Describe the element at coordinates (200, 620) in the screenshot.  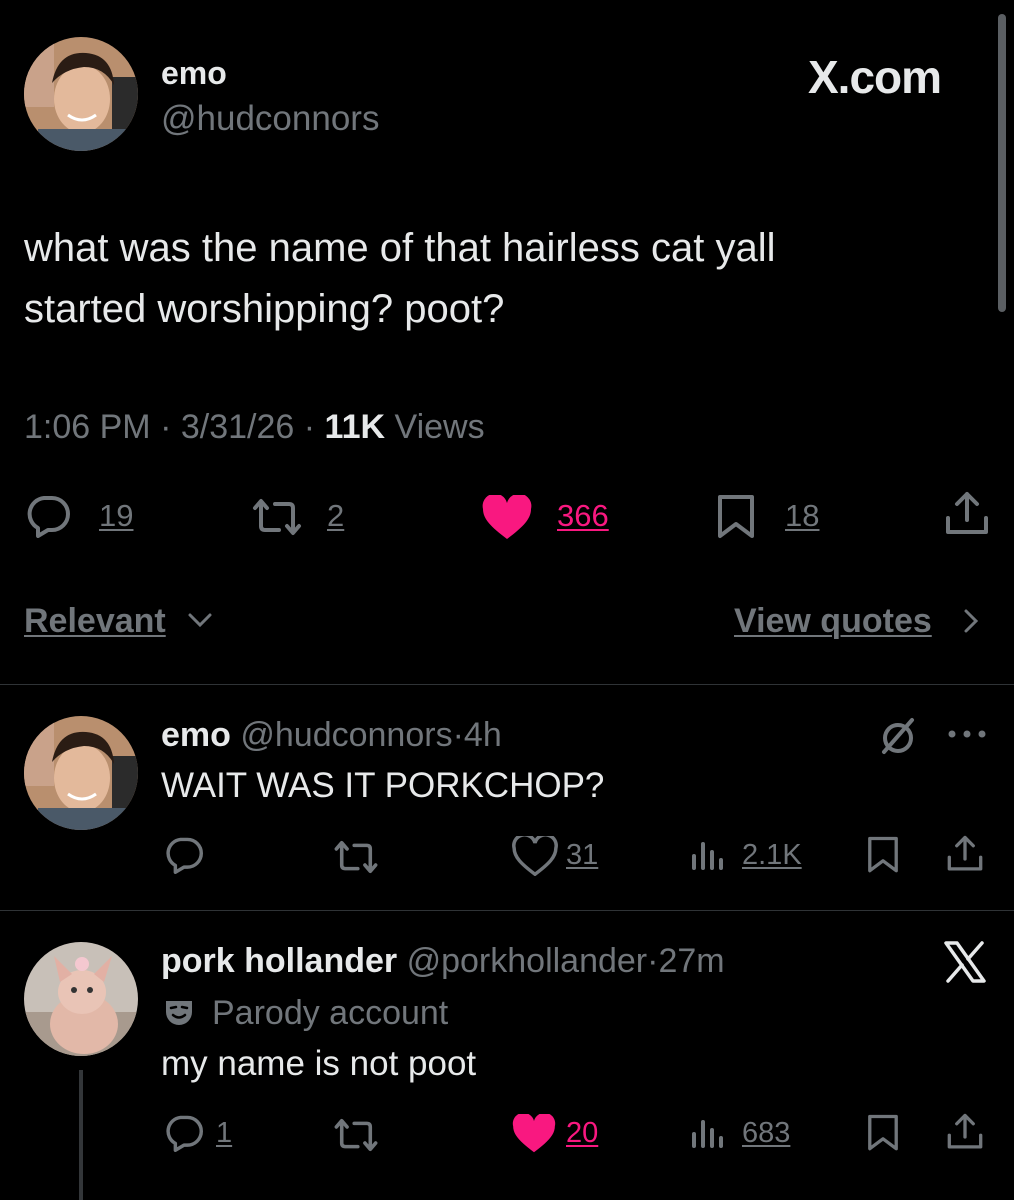
I see `chevron-down-icon` at that location.